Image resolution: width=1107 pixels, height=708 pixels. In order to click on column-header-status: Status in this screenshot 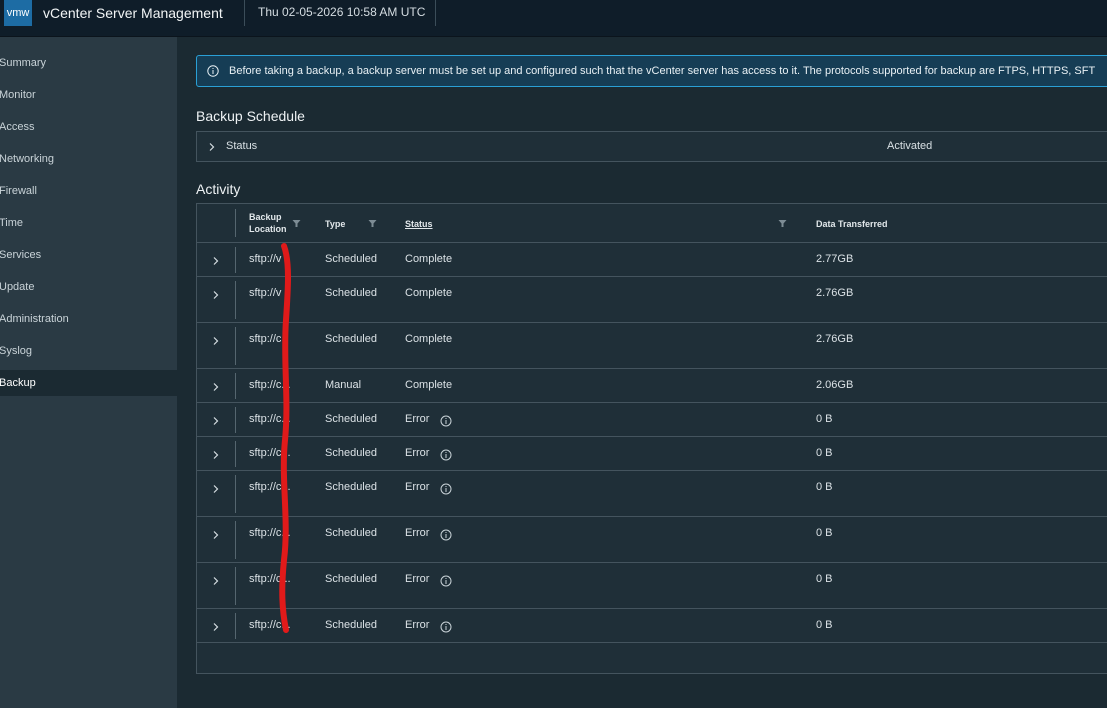, I will do `click(419, 224)`.